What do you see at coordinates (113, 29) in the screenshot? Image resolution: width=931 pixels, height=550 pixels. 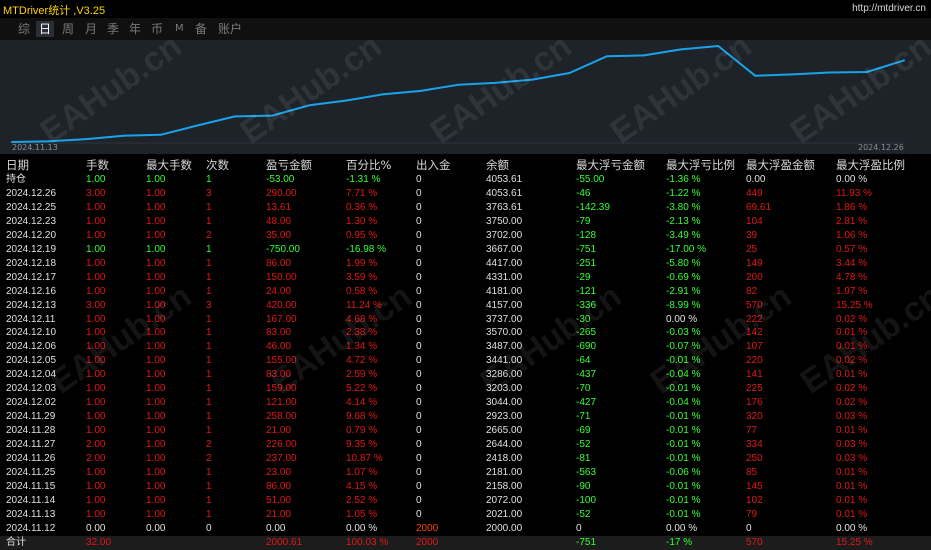 I see `tab-4: 季` at bounding box center [113, 29].